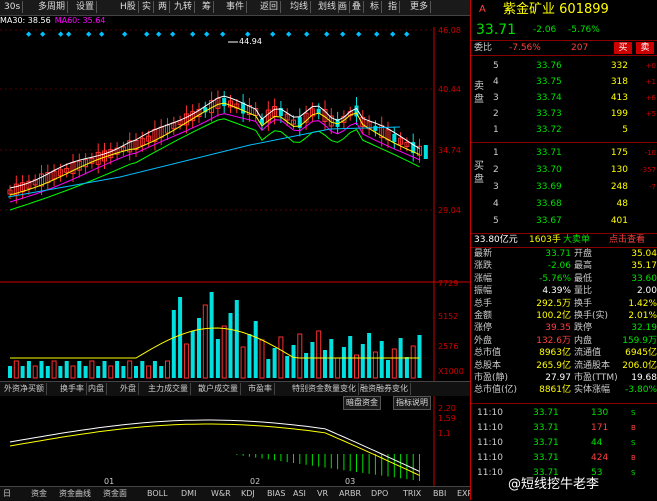 This screenshot has width=657, height=501. What do you see at coordinates (96, 389) in the screenshot?
I see `indicator-tab-2: 内盘` at bounding box center [96, 389].